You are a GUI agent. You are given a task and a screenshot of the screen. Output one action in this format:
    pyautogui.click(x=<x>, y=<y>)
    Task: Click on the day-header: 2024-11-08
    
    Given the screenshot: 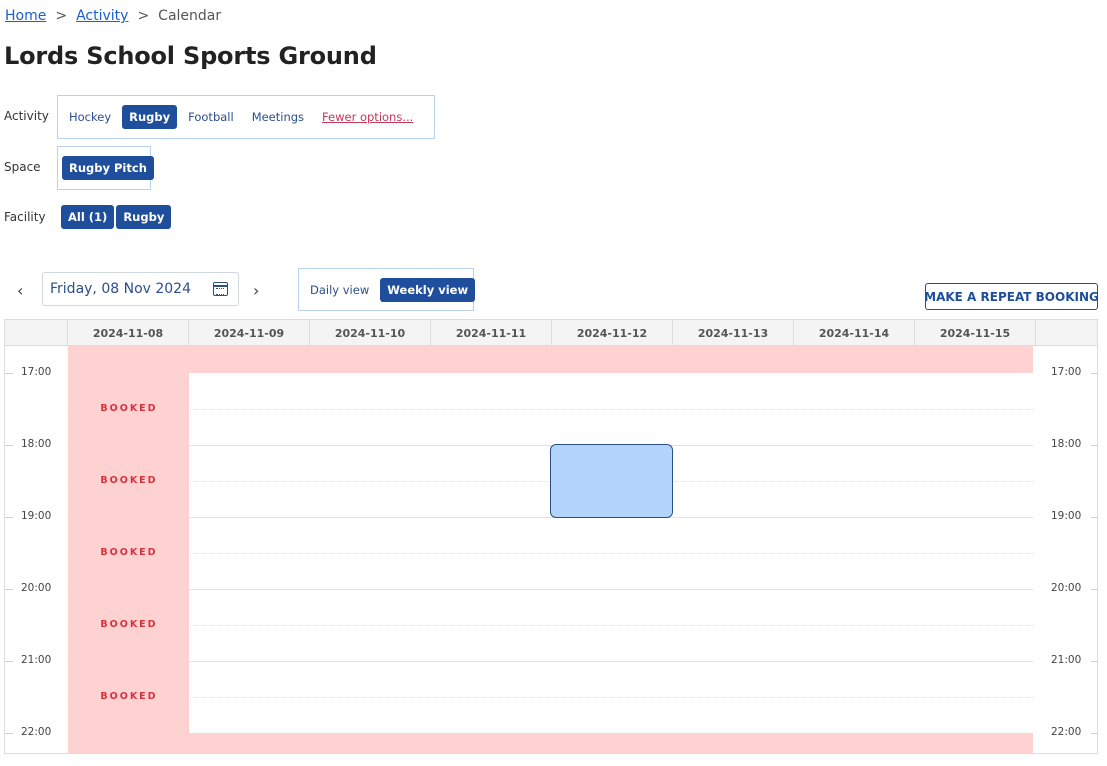 What is the action you would take?
    pyautogui.click(x=127, y=333)
    